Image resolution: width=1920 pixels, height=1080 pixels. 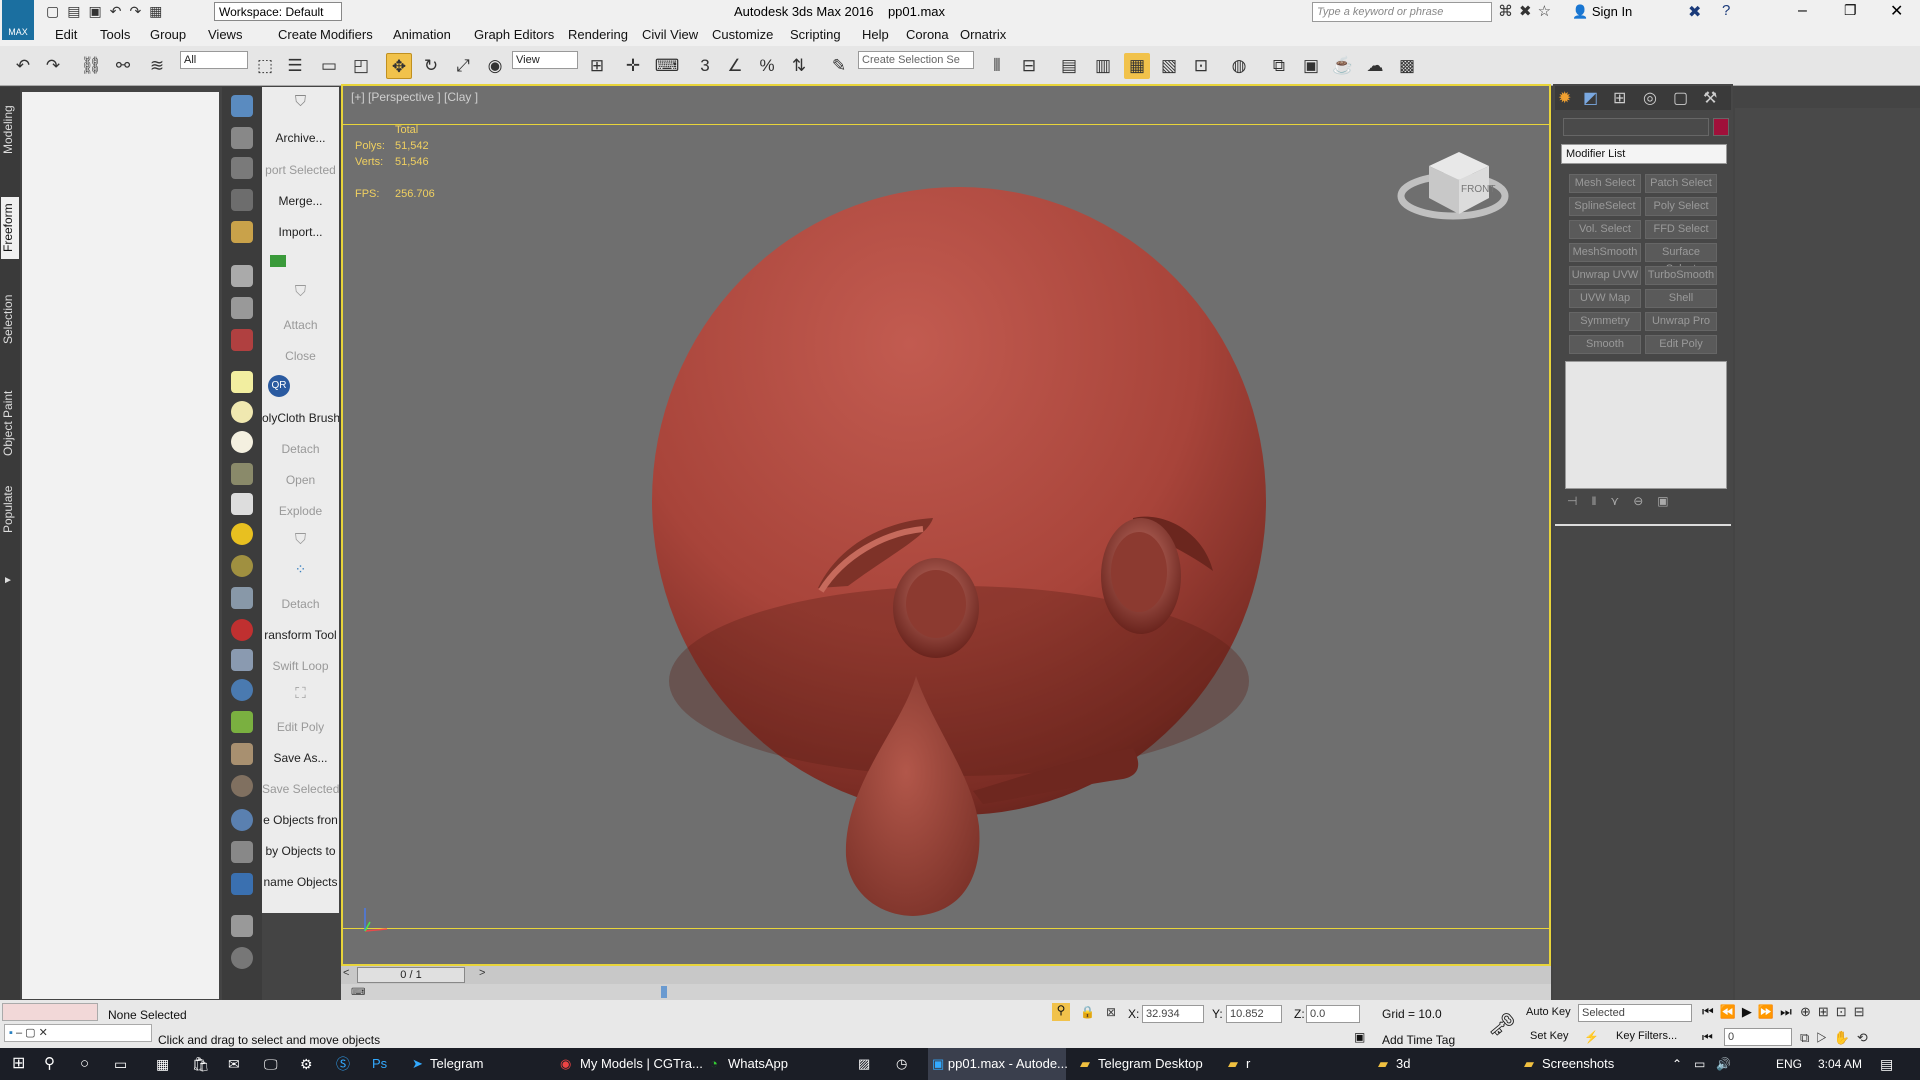 I want to click on object-color-swatch, so click(x=1721, y=127).